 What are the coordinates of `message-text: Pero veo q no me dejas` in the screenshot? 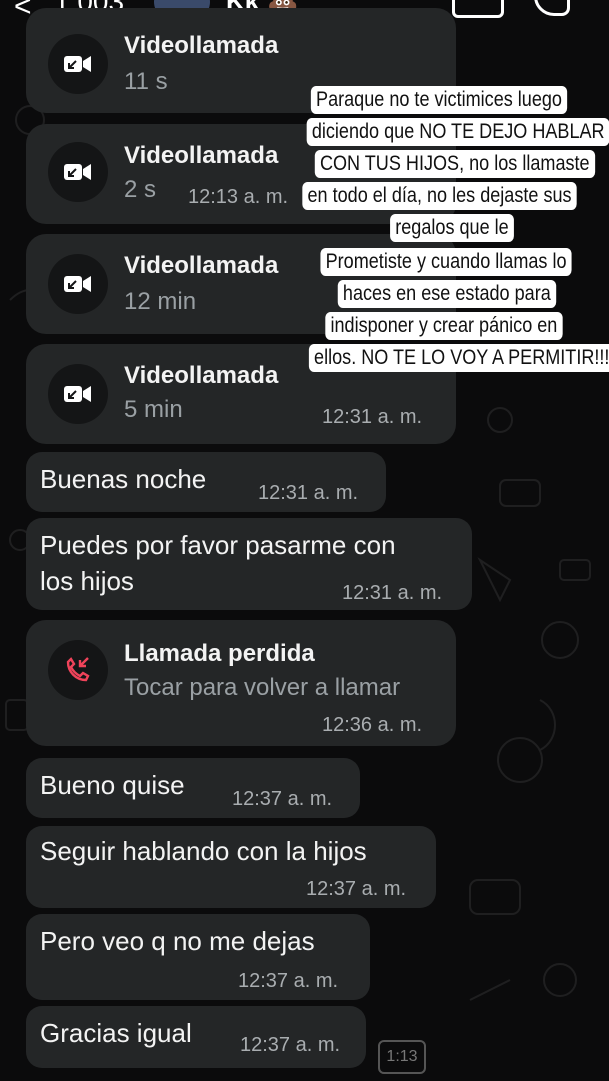 It's located at (177, 941).